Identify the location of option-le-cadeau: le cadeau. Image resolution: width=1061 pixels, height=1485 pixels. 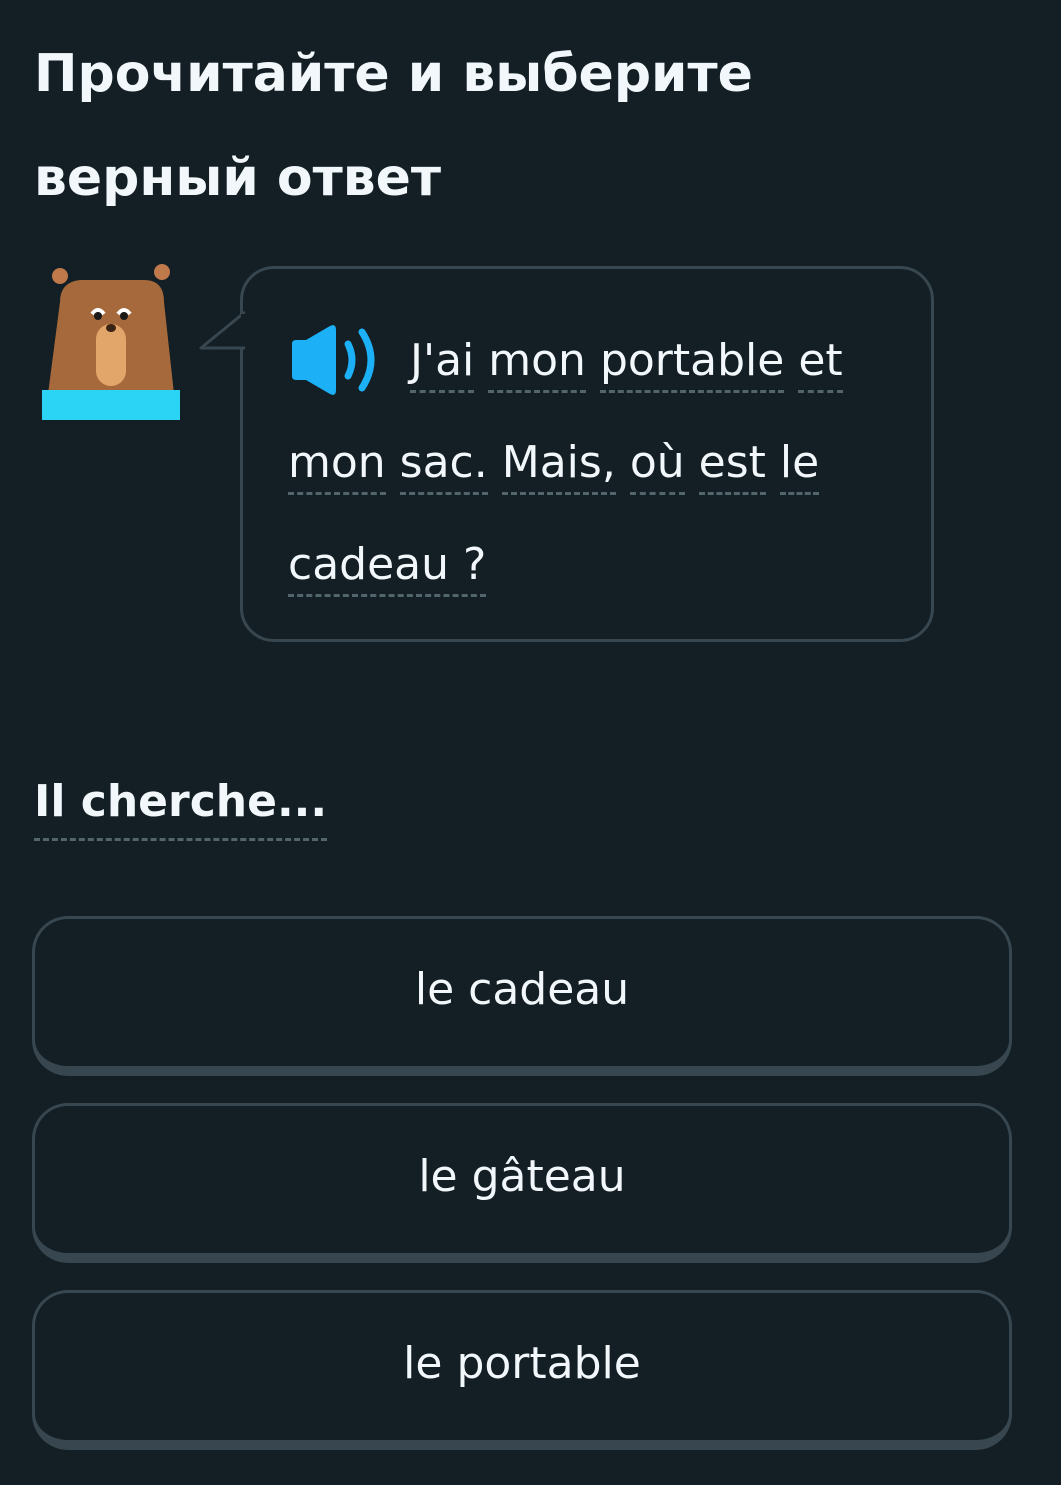
(522, 996).